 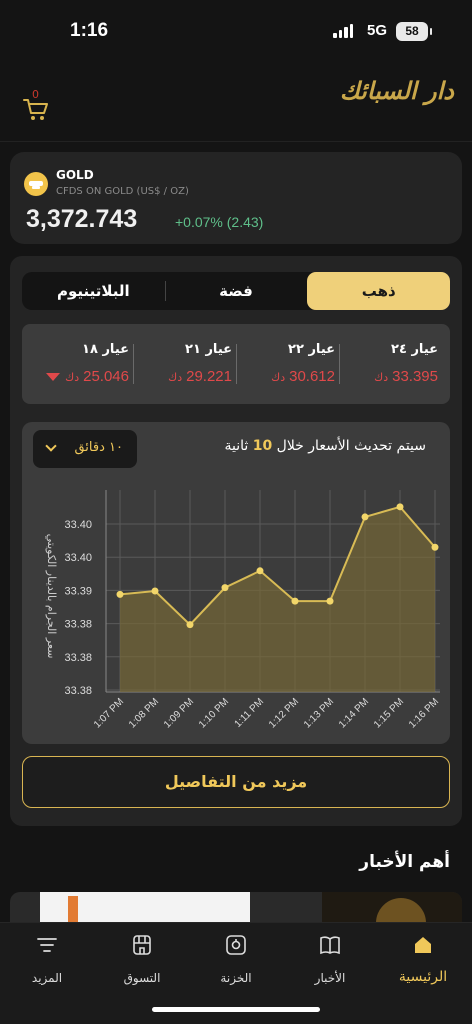 I want to click on karat-label: عيار ١٨, so click(x=105, y=349).